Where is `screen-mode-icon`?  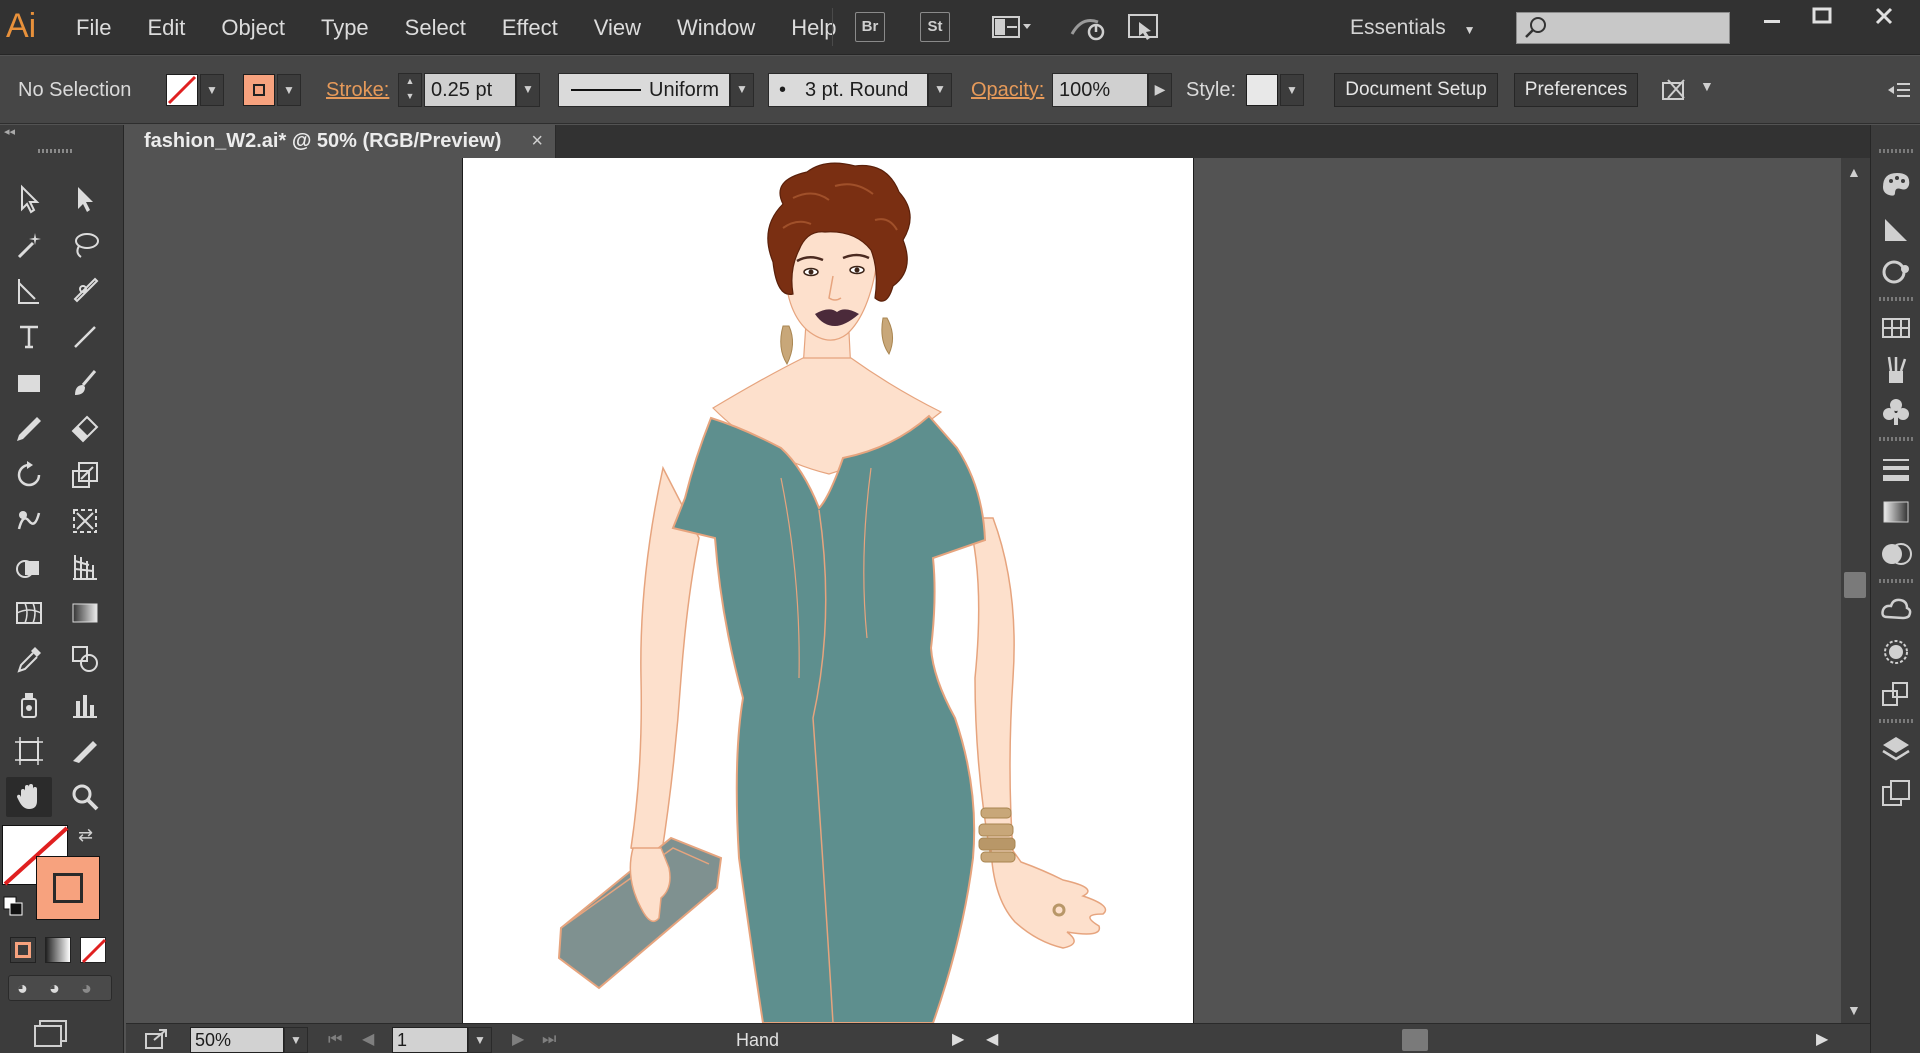 screen-mode-icon is located at coordinates (52, 1032).